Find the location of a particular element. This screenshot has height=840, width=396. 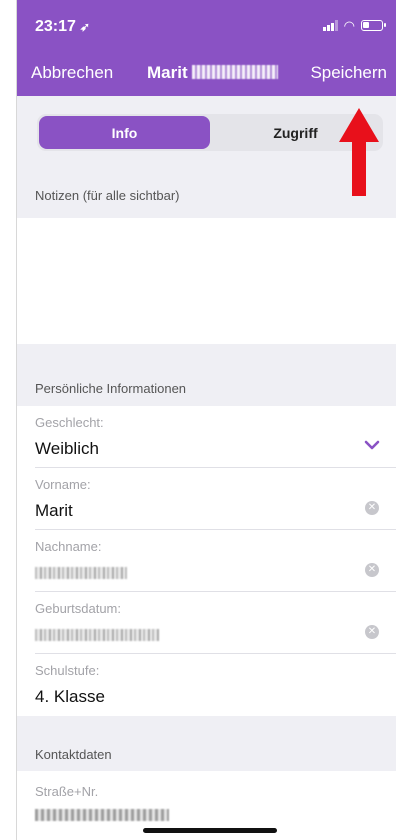

firstname-field: Vorname: Marit ✕ is located at coordinates (215, 499).